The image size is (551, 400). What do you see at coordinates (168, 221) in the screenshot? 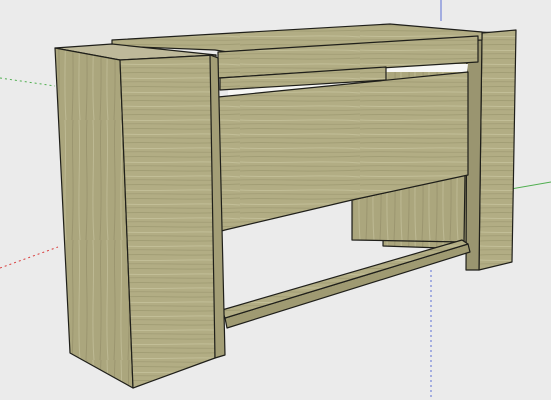
I see `left-leg-front` at bounding box center [168, 221].